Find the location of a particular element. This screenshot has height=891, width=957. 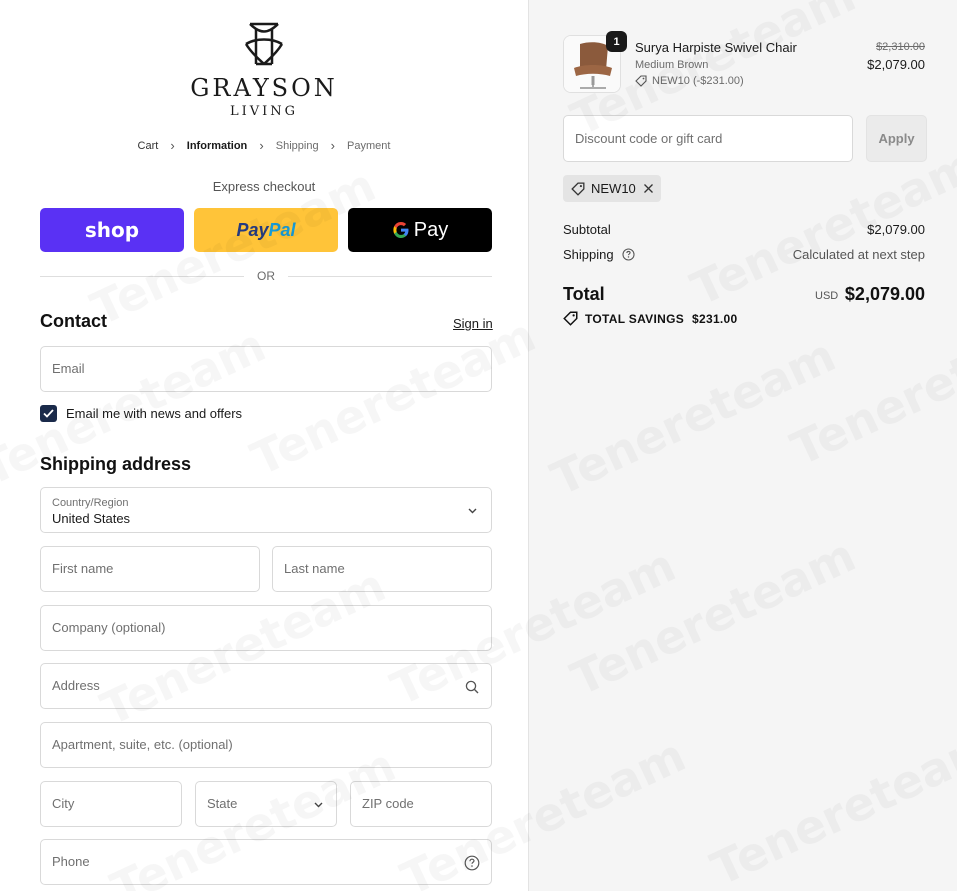

google-pay-button: Pay is located at coordinates (420, 230).